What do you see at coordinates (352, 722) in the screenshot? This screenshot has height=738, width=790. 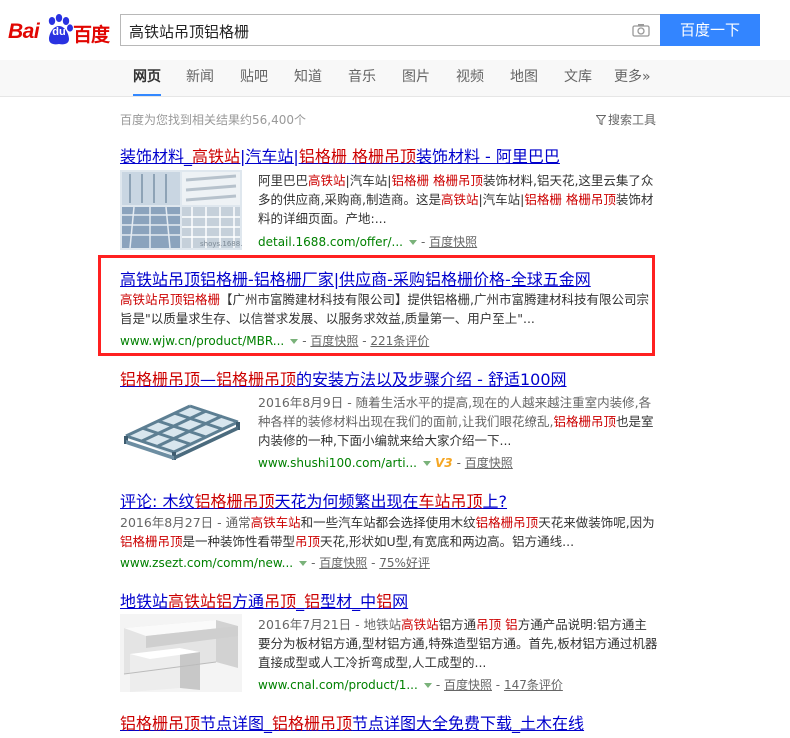 I see `result-title: 铝格栅吊顶节点详图_铝格栅吊顶节点详图大全免费下载_土木在线` at bounding box center [352, 722].